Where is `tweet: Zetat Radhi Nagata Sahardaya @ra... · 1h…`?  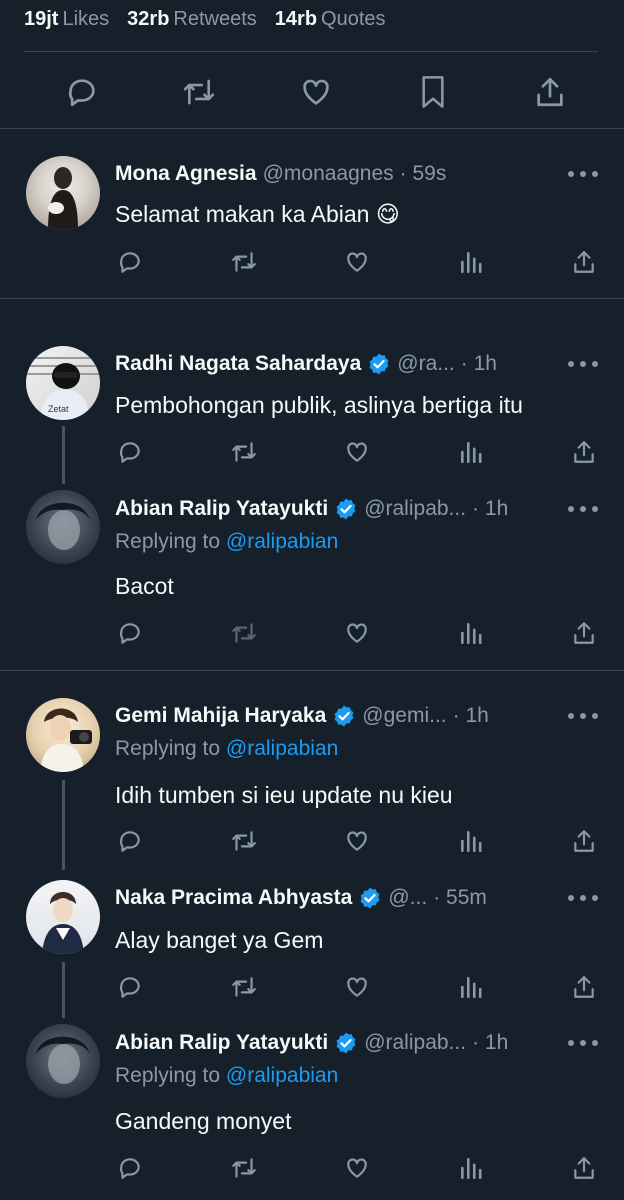
tweet: Zetat Radhi Nagata Sahardaya @ra... · 1h… is located at coordinates (312, 400).